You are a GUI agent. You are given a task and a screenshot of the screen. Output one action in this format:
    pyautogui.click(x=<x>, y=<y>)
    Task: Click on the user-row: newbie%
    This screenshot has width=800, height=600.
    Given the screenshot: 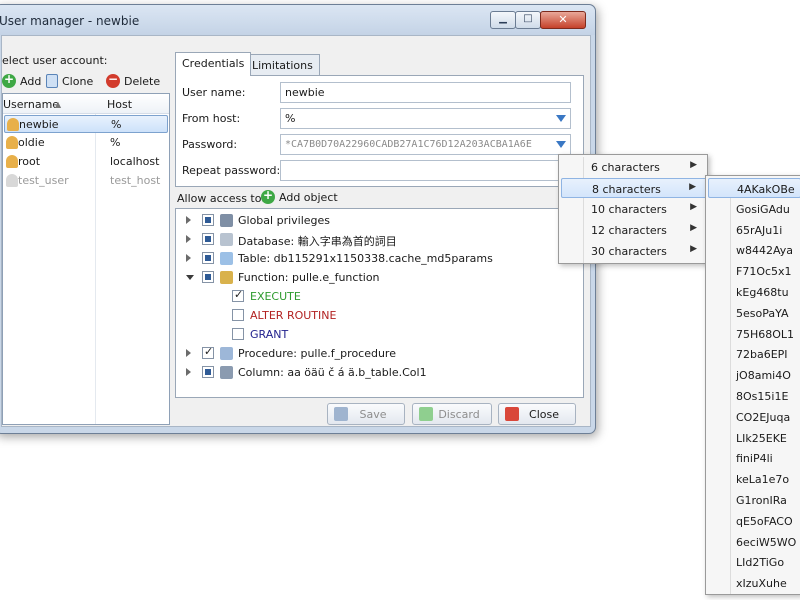 What is the action you would take?
    pyautogui.click(x=86, y=124)
    